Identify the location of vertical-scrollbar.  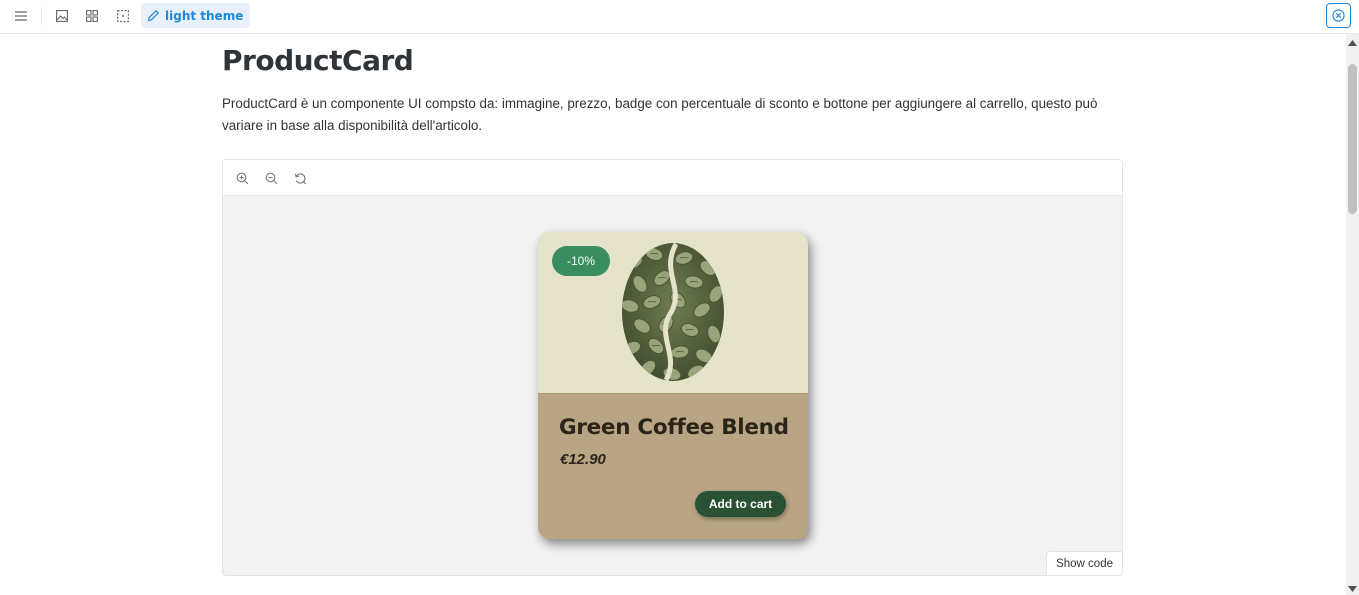
(1352, 314).